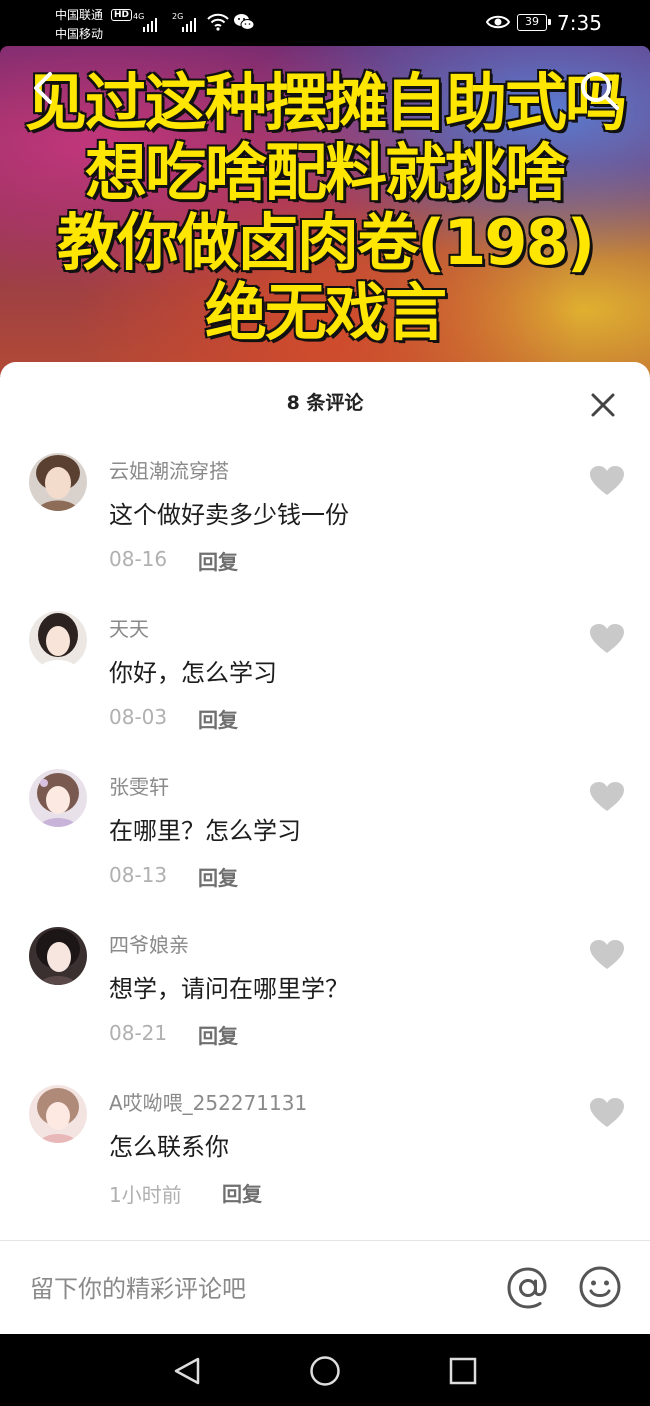  What do you see at coordinates (43, 88) in the screenshot?
I see `back-icon` at bounding box center [43, 88].